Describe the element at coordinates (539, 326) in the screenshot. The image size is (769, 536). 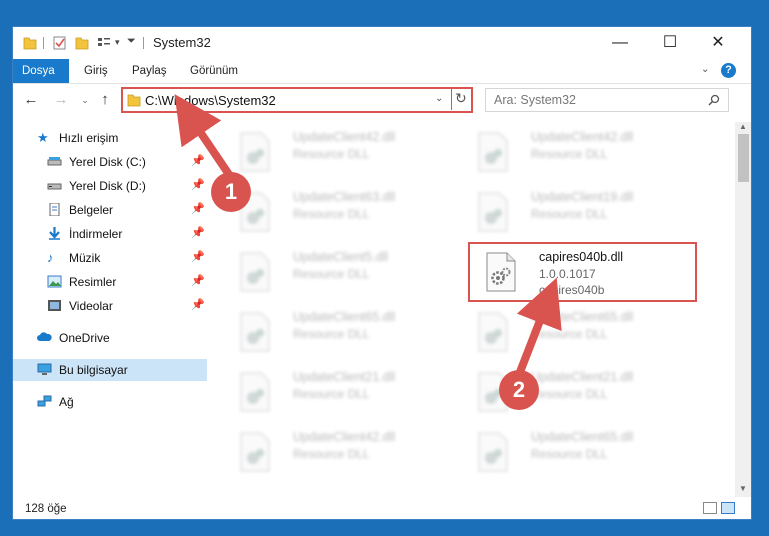
I see `arrow-to-file` at that location.